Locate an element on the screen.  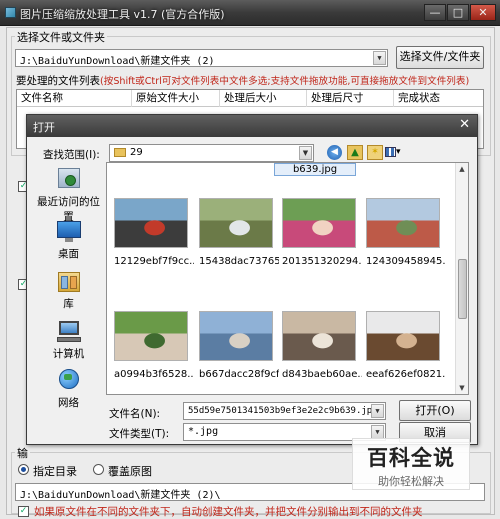
partial-file-name: b639.jpg is located at coordinates (315, 169).